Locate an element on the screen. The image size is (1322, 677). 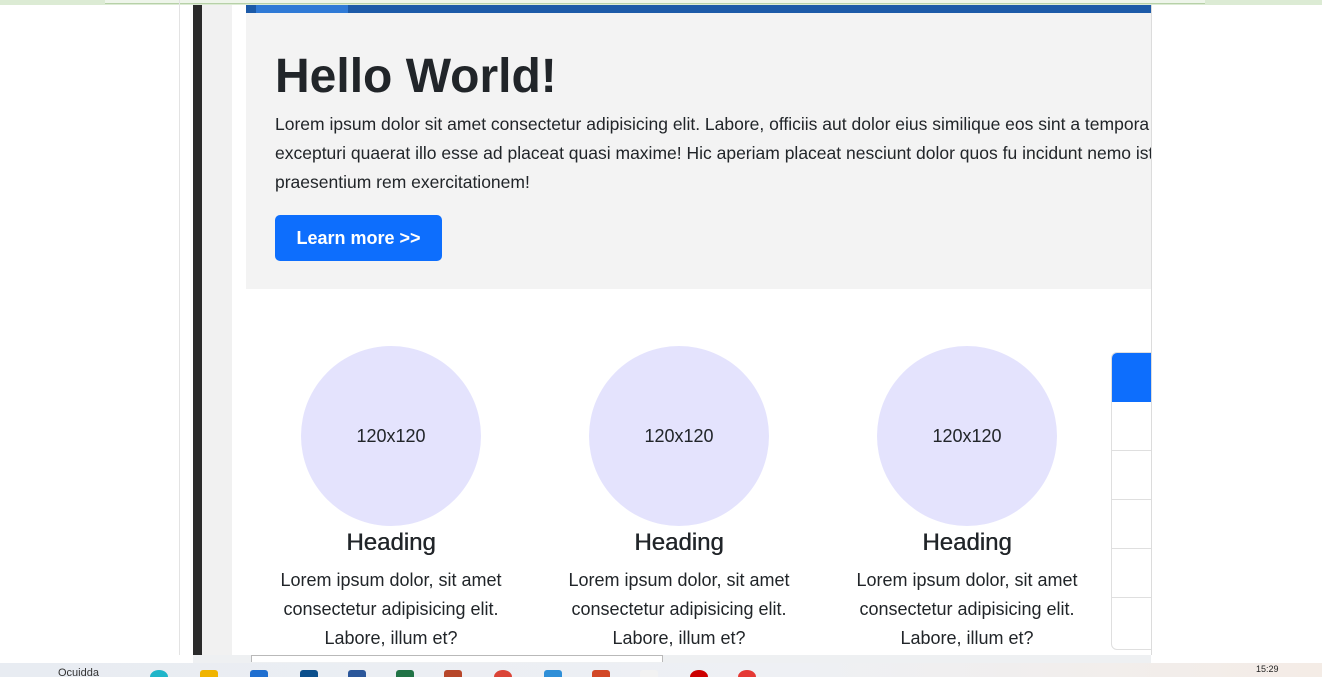
store-icon is located at coordinates (259, 673).